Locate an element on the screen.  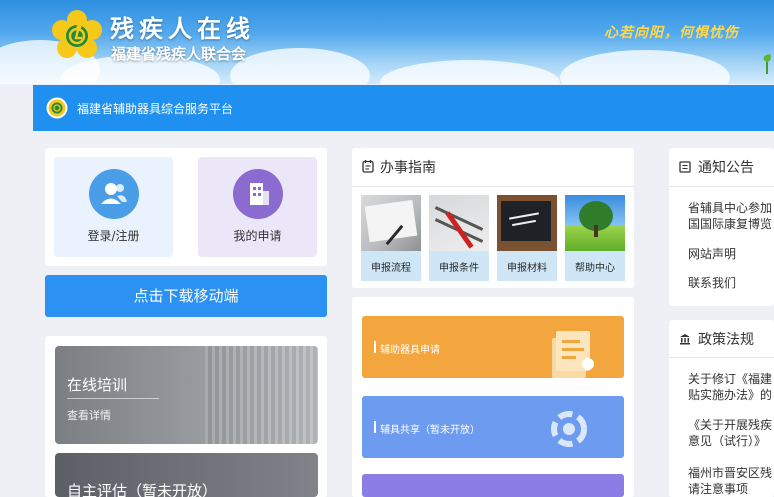
disability-federation-logo-icon is located at coordinates (77, 36).